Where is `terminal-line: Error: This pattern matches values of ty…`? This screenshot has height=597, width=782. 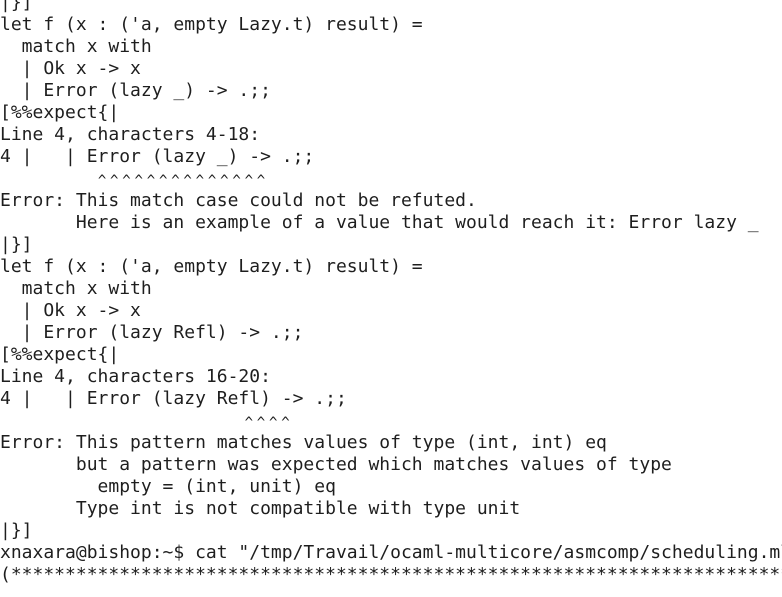 terminal-line: Error: This pattern matches values of ty… is located at coordinates (303, 442).